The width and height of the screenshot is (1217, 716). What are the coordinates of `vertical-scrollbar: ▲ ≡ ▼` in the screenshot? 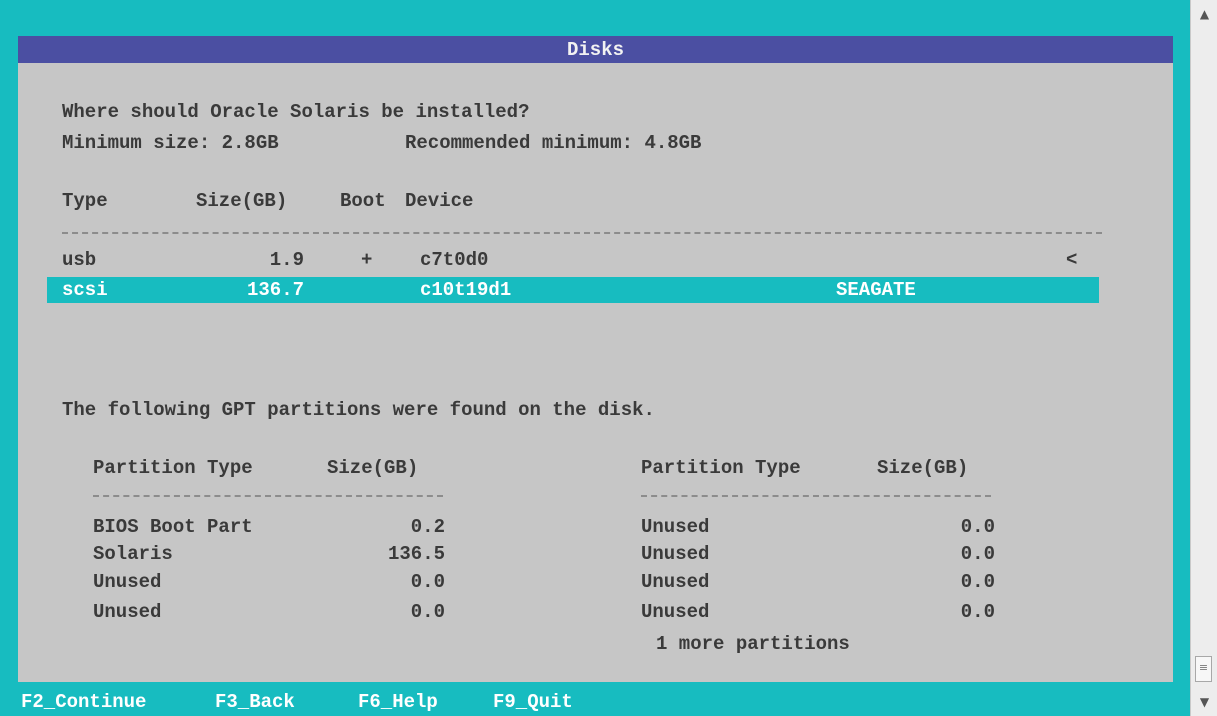 It's located at (1203, 358).